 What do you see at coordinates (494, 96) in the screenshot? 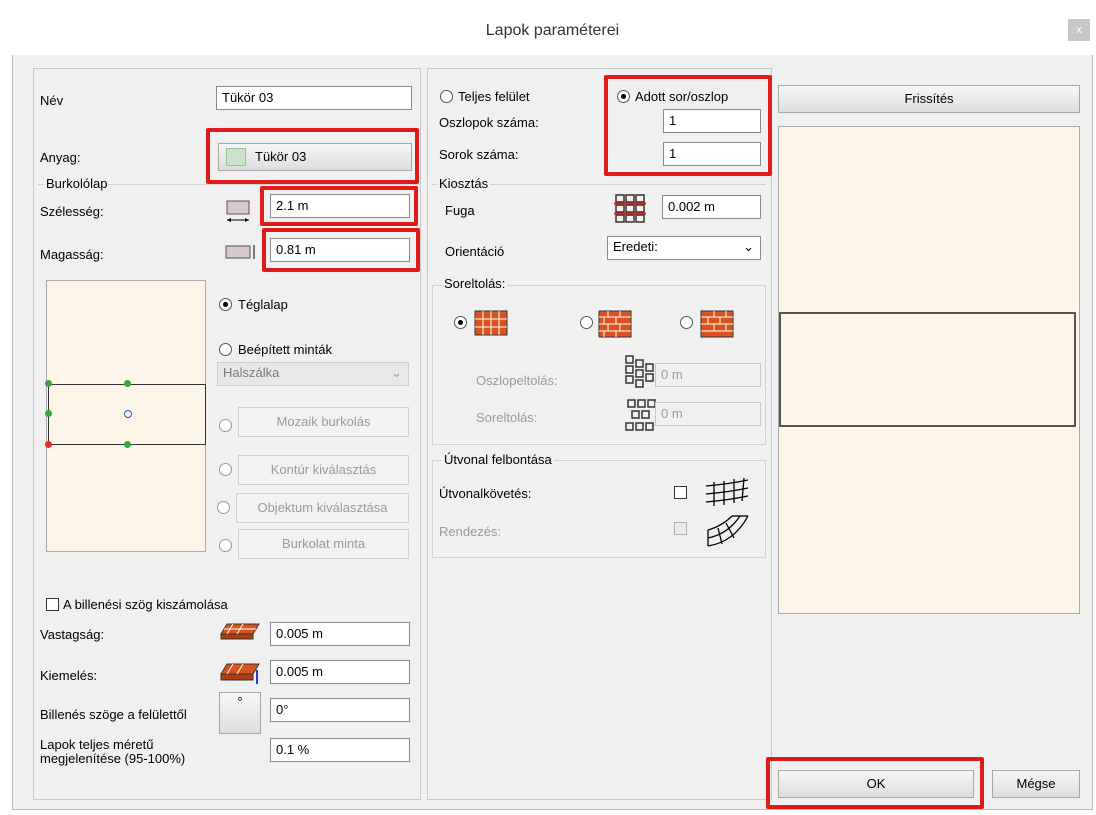
I see `teljes-label: Teljes felület` at bounding box center [494, 96].